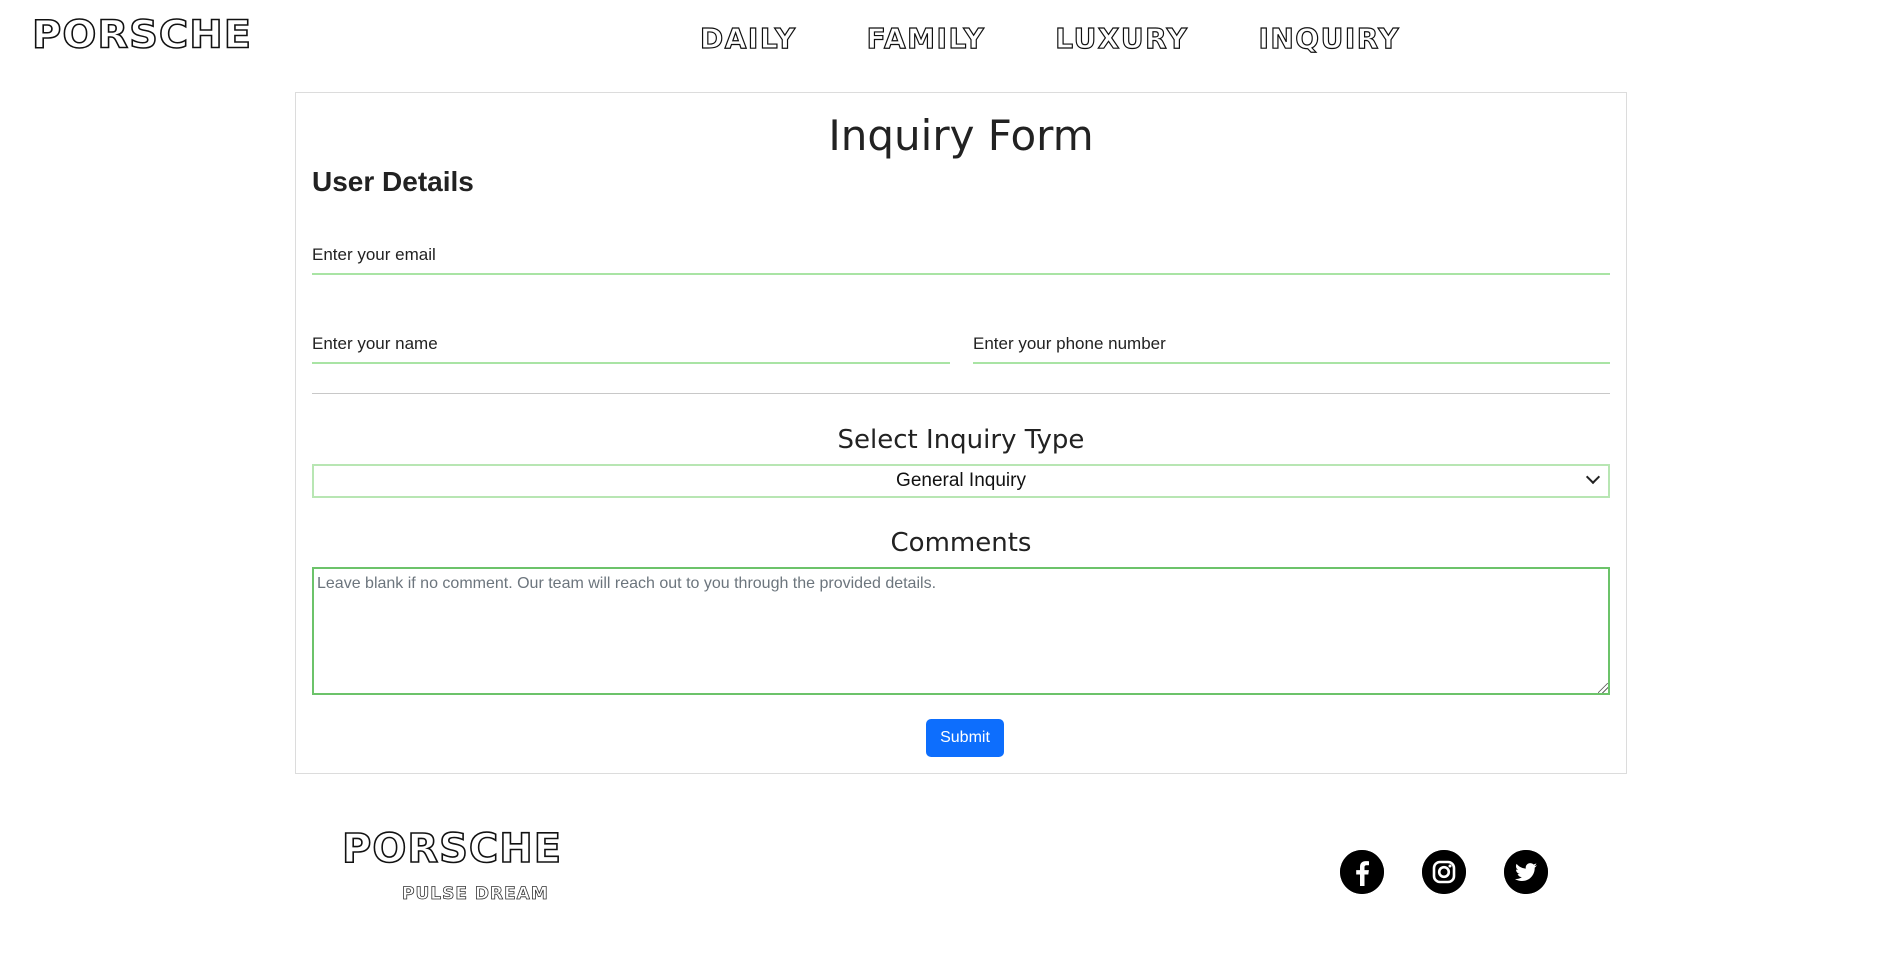 This screenshot has width=1901, height=954. I want to click on email-field, so click(961, 256).